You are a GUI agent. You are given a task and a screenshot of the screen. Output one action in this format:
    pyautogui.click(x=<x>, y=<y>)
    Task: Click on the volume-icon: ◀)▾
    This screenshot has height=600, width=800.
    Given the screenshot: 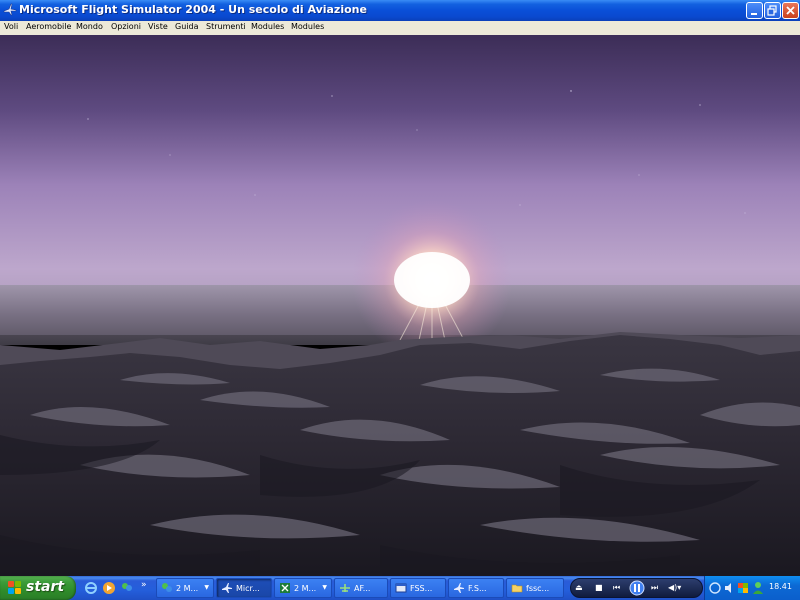 What is the action you would take?
    pyautogui.click(x=674, y=588)
    